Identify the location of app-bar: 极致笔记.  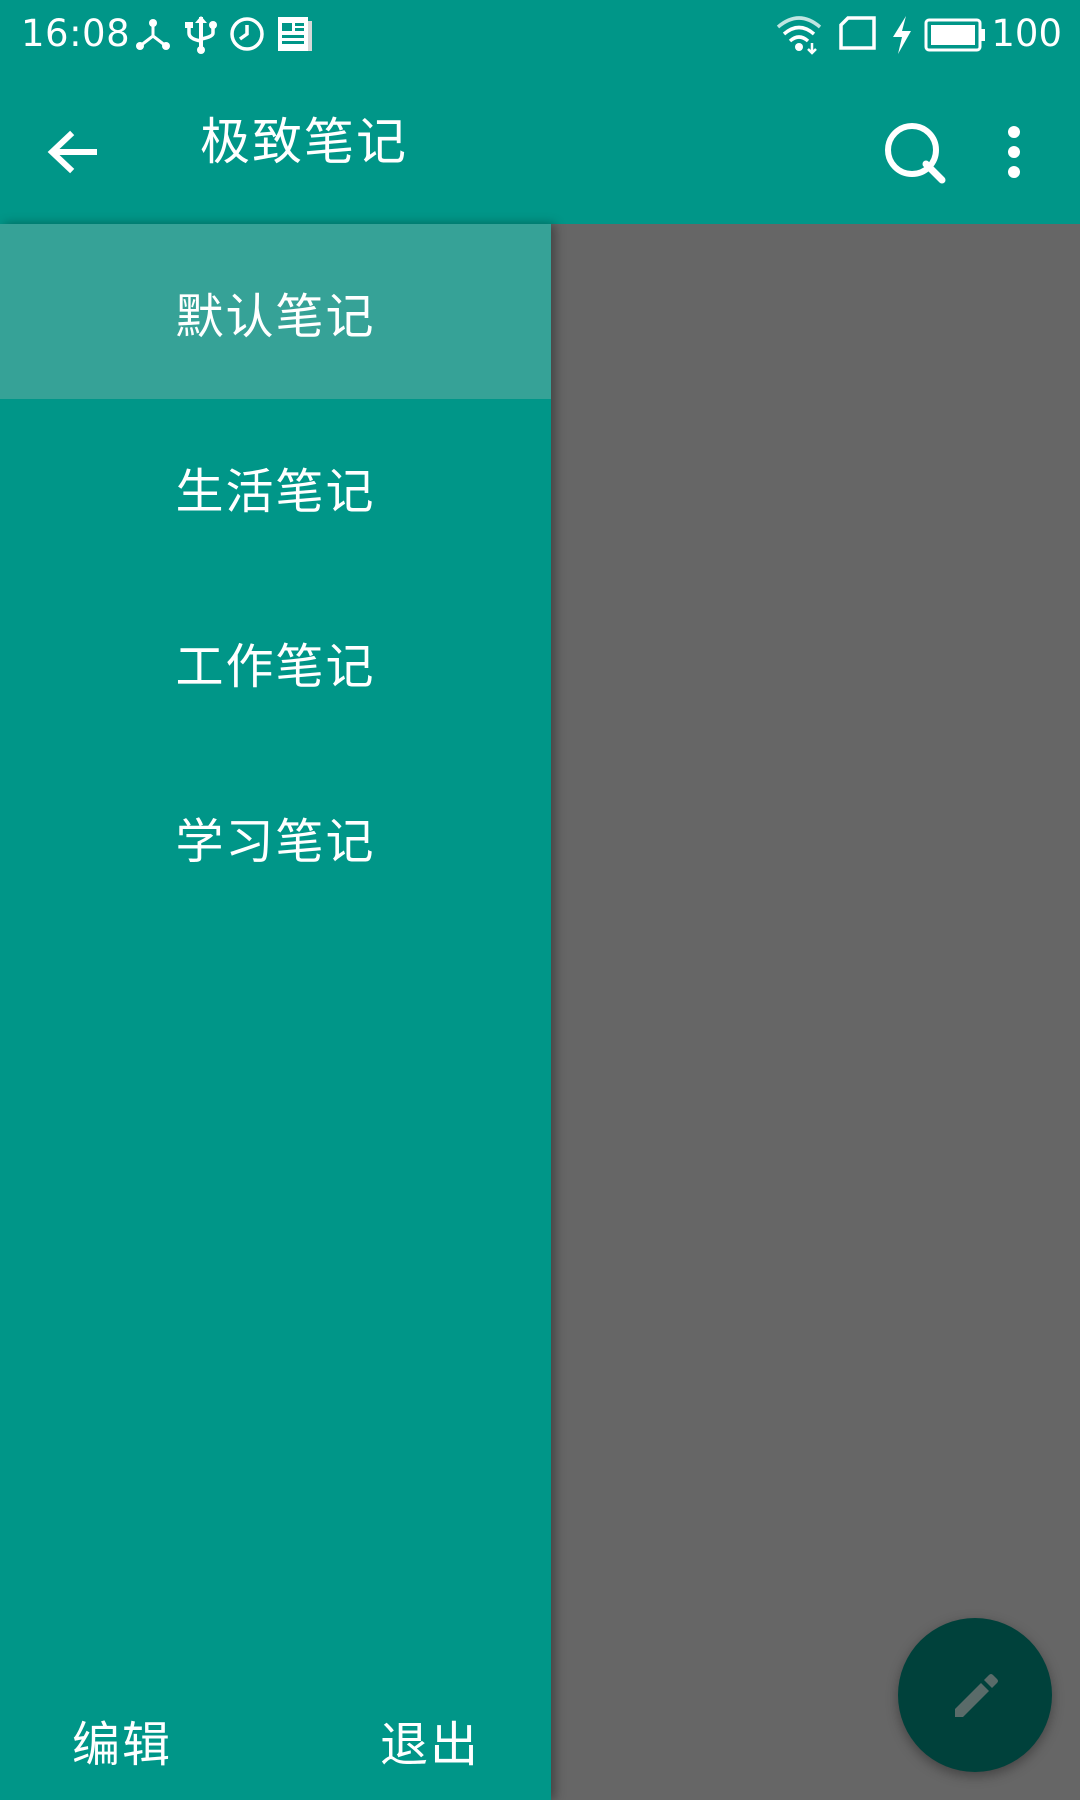
(540, 146).